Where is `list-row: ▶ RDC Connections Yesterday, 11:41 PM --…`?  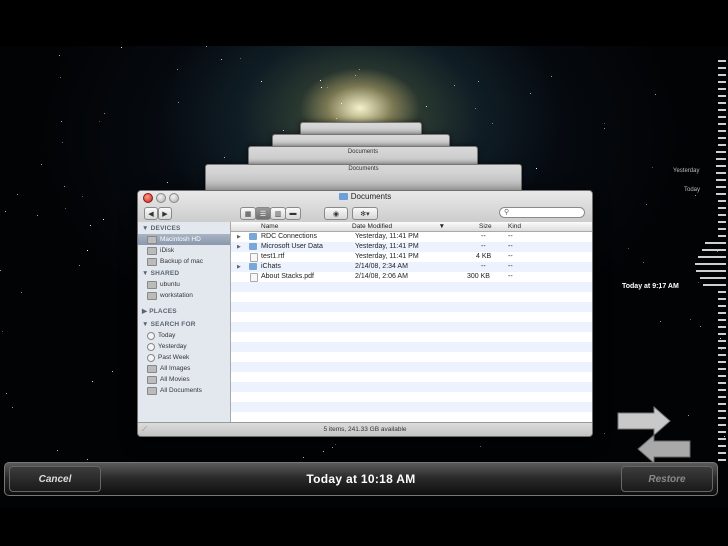
list-row: ▶ RDC Connections Yesterday, 11:41 PM --… is located at coordinates (411, 237).